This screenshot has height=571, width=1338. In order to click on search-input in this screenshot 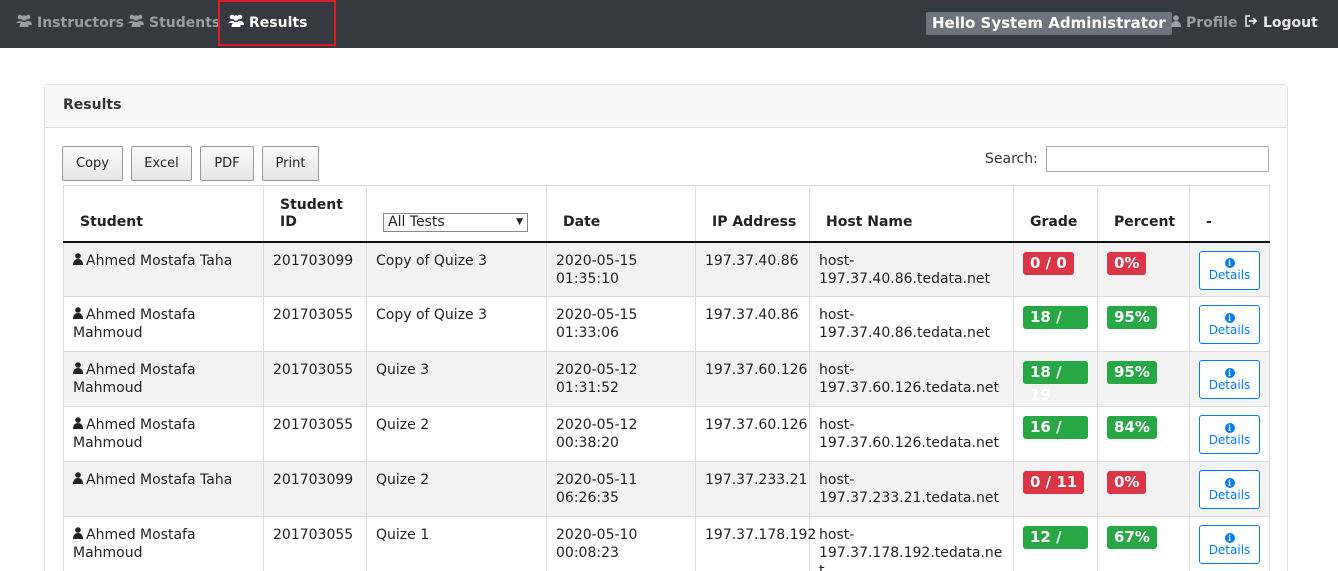, I will do `click(1157, 159)`.